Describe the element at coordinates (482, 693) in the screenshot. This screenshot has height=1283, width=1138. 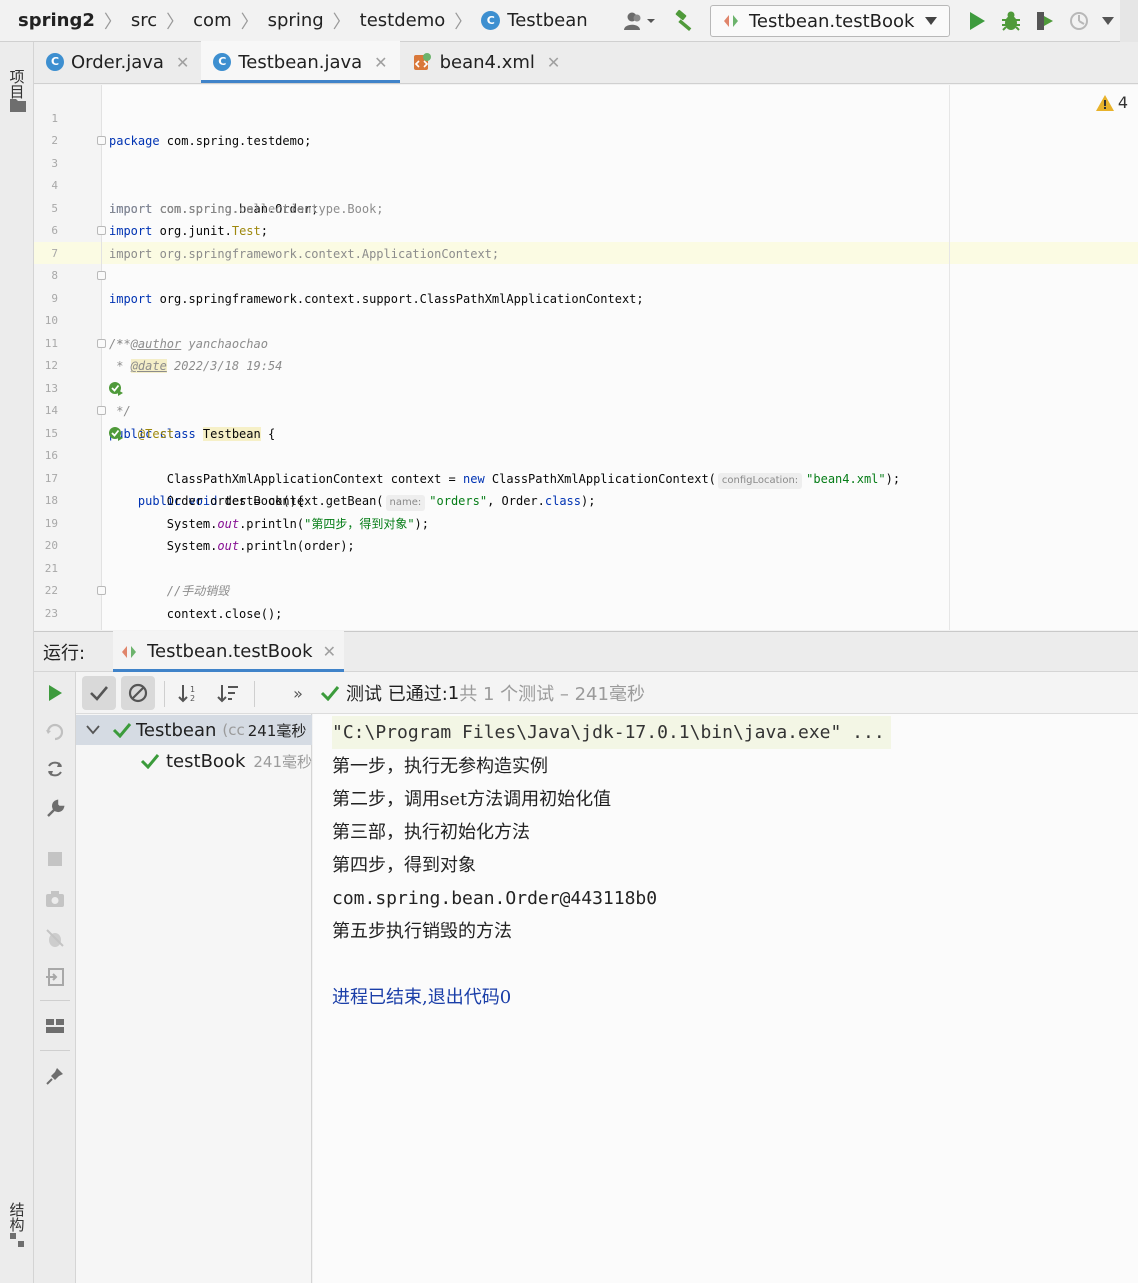
I see `test-status: 测试 已通过: 1 共 1 个测试 – 241毫秒` at that location.